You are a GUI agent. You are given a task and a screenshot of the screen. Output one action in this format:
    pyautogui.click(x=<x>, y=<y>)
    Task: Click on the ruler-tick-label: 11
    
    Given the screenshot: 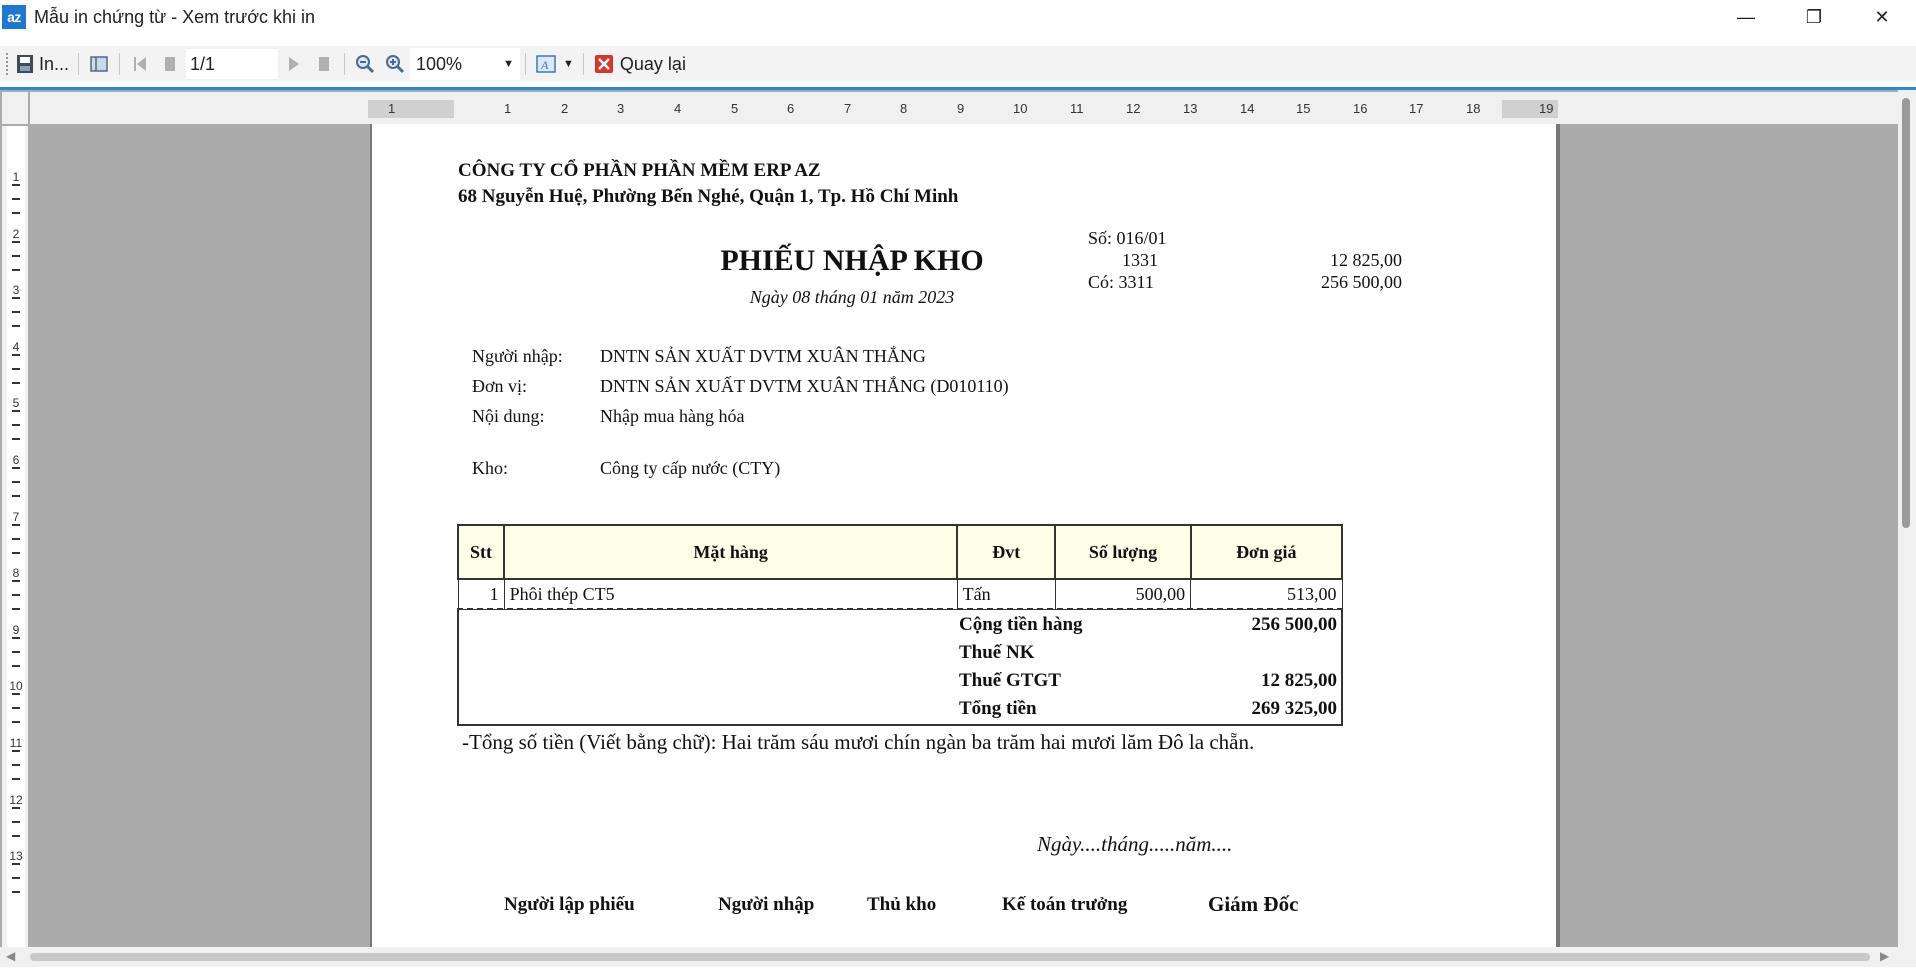 What is the action you would take?
    pyautogui.click(x=16, y=743)
    